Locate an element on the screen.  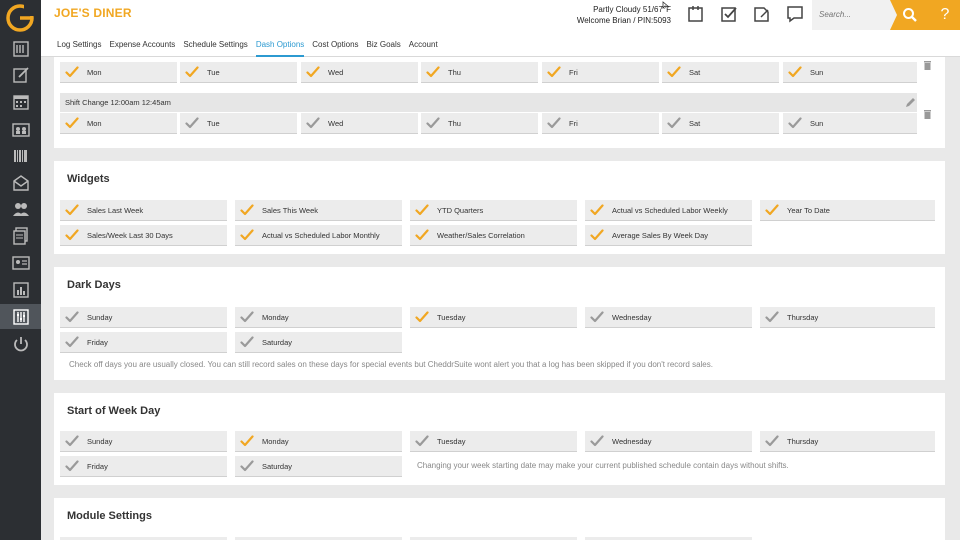
log-book-icon is located at coordinates (696, 14).